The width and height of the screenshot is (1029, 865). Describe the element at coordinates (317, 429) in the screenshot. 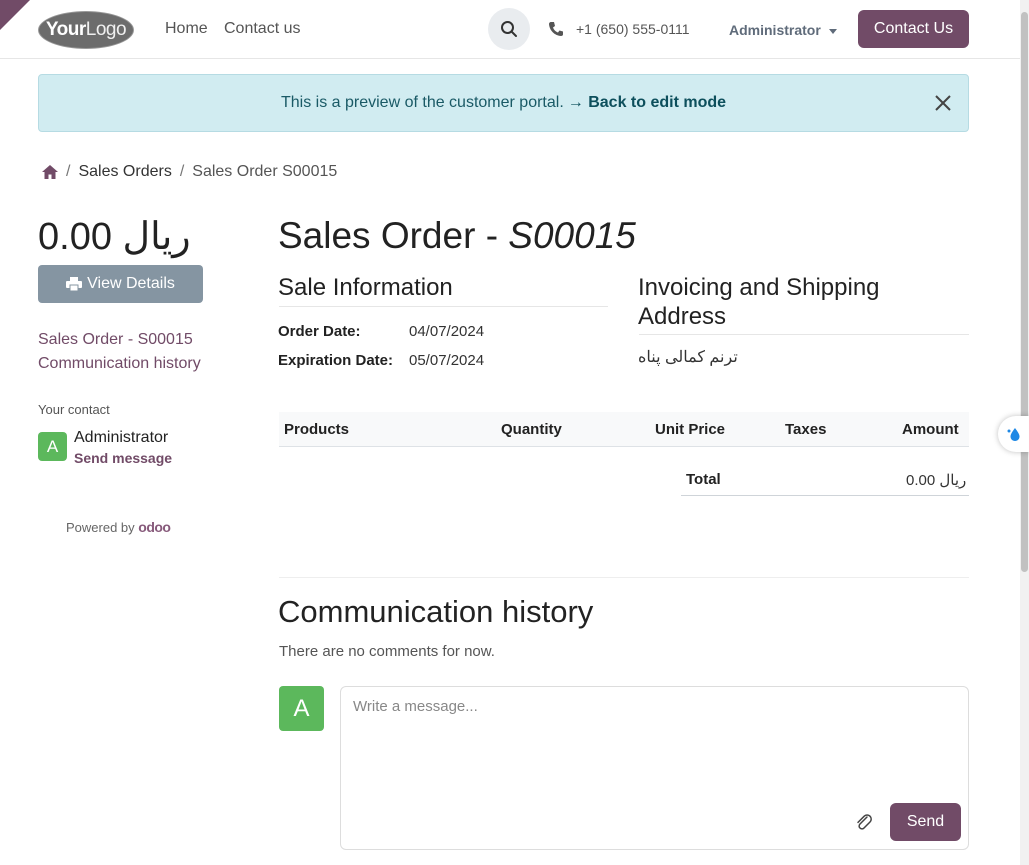

I see `column-products: Products` at that location.